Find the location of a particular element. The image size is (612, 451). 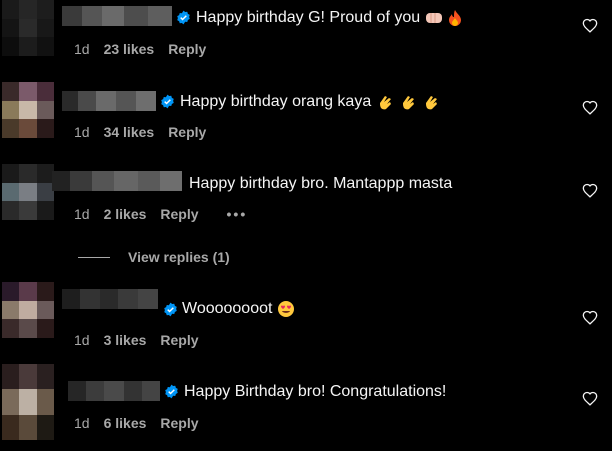

comment-text: Happy birthday bro. Mantappp masta is located at coordinates (320, 184).